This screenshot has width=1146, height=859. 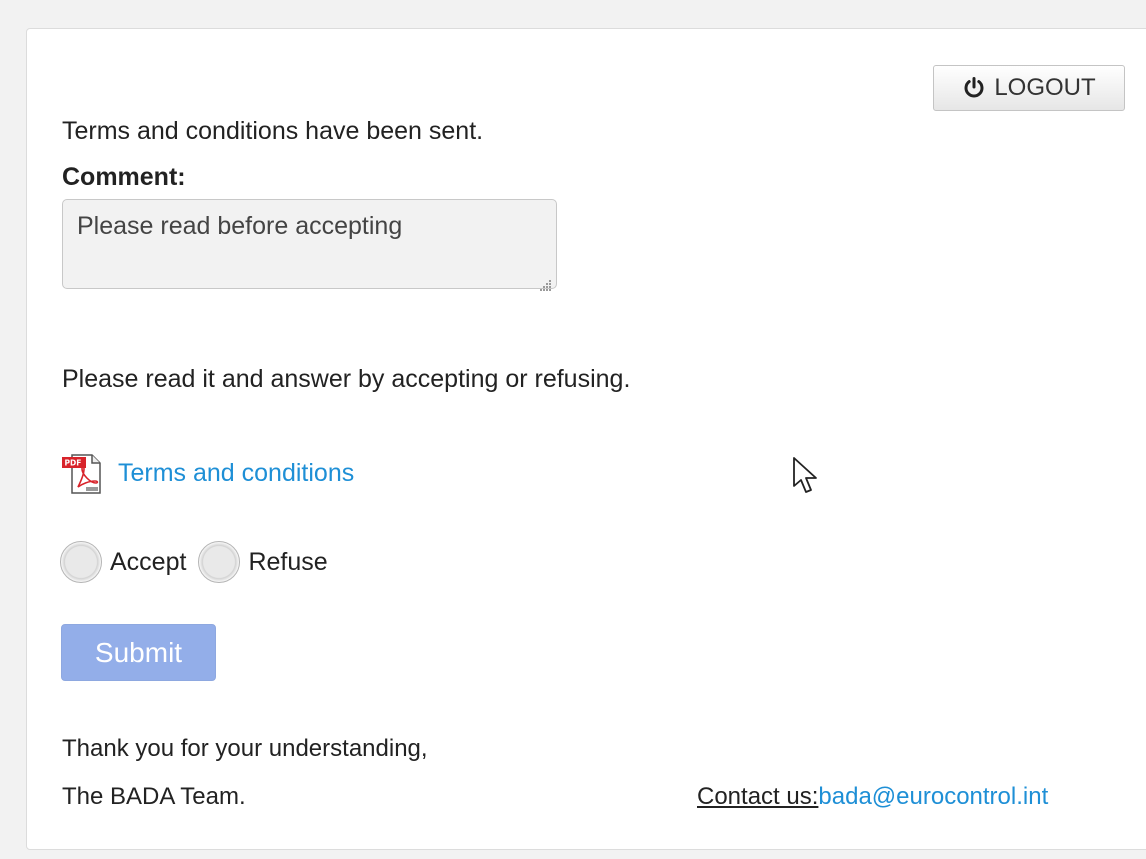 I want to click on thanks-text: Thank you for your understanding,, so click(x=245, y=748).